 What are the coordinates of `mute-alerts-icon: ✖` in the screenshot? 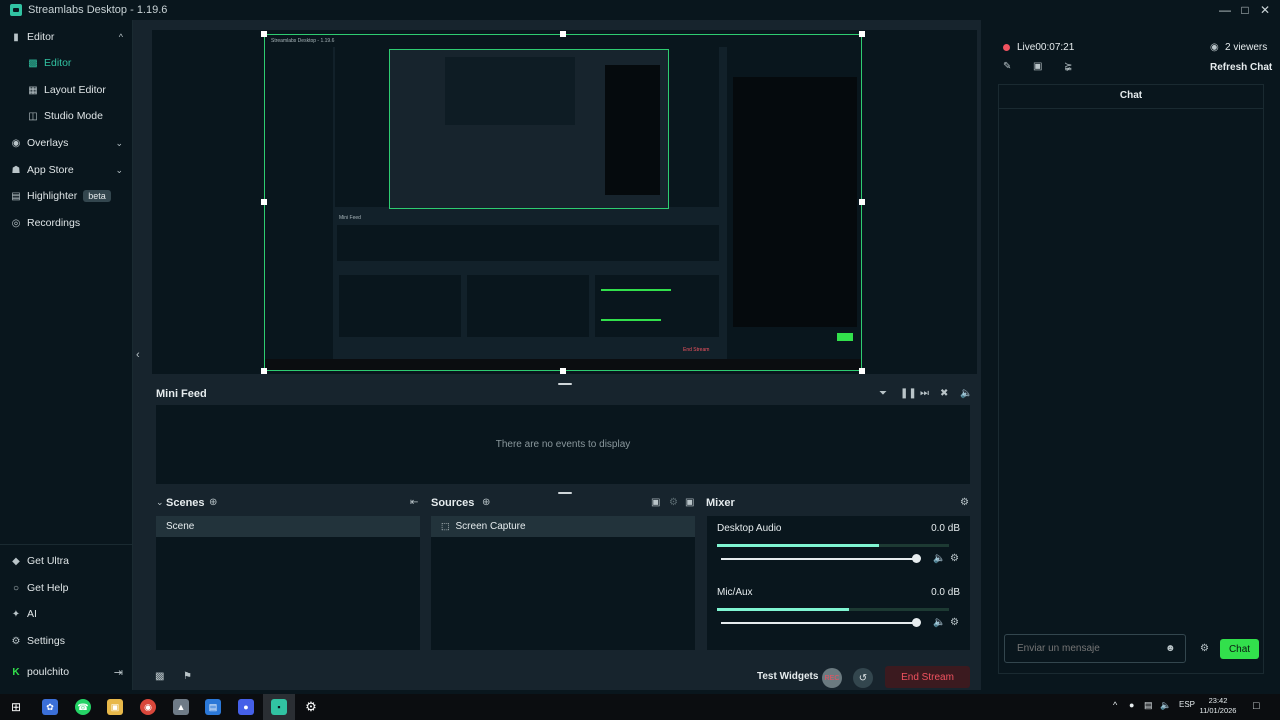 It's located at (944, 393).